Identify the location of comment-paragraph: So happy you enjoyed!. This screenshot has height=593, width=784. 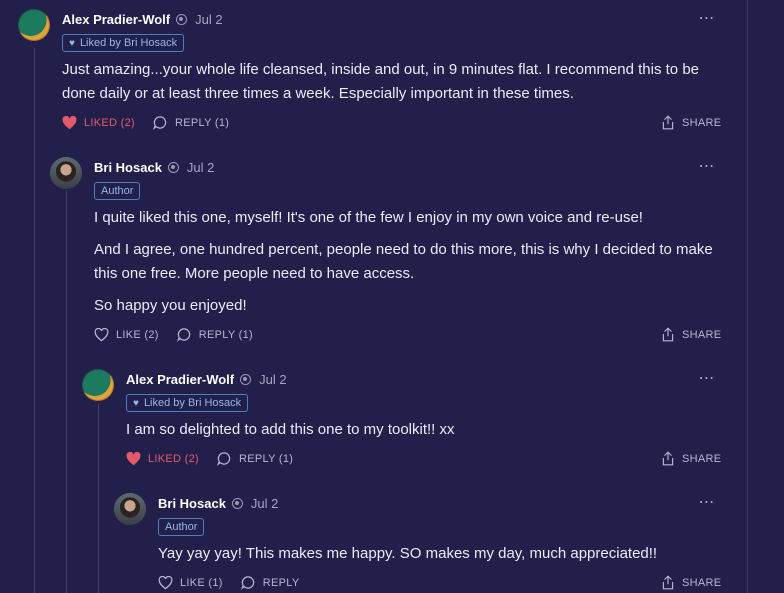
(170, 305).